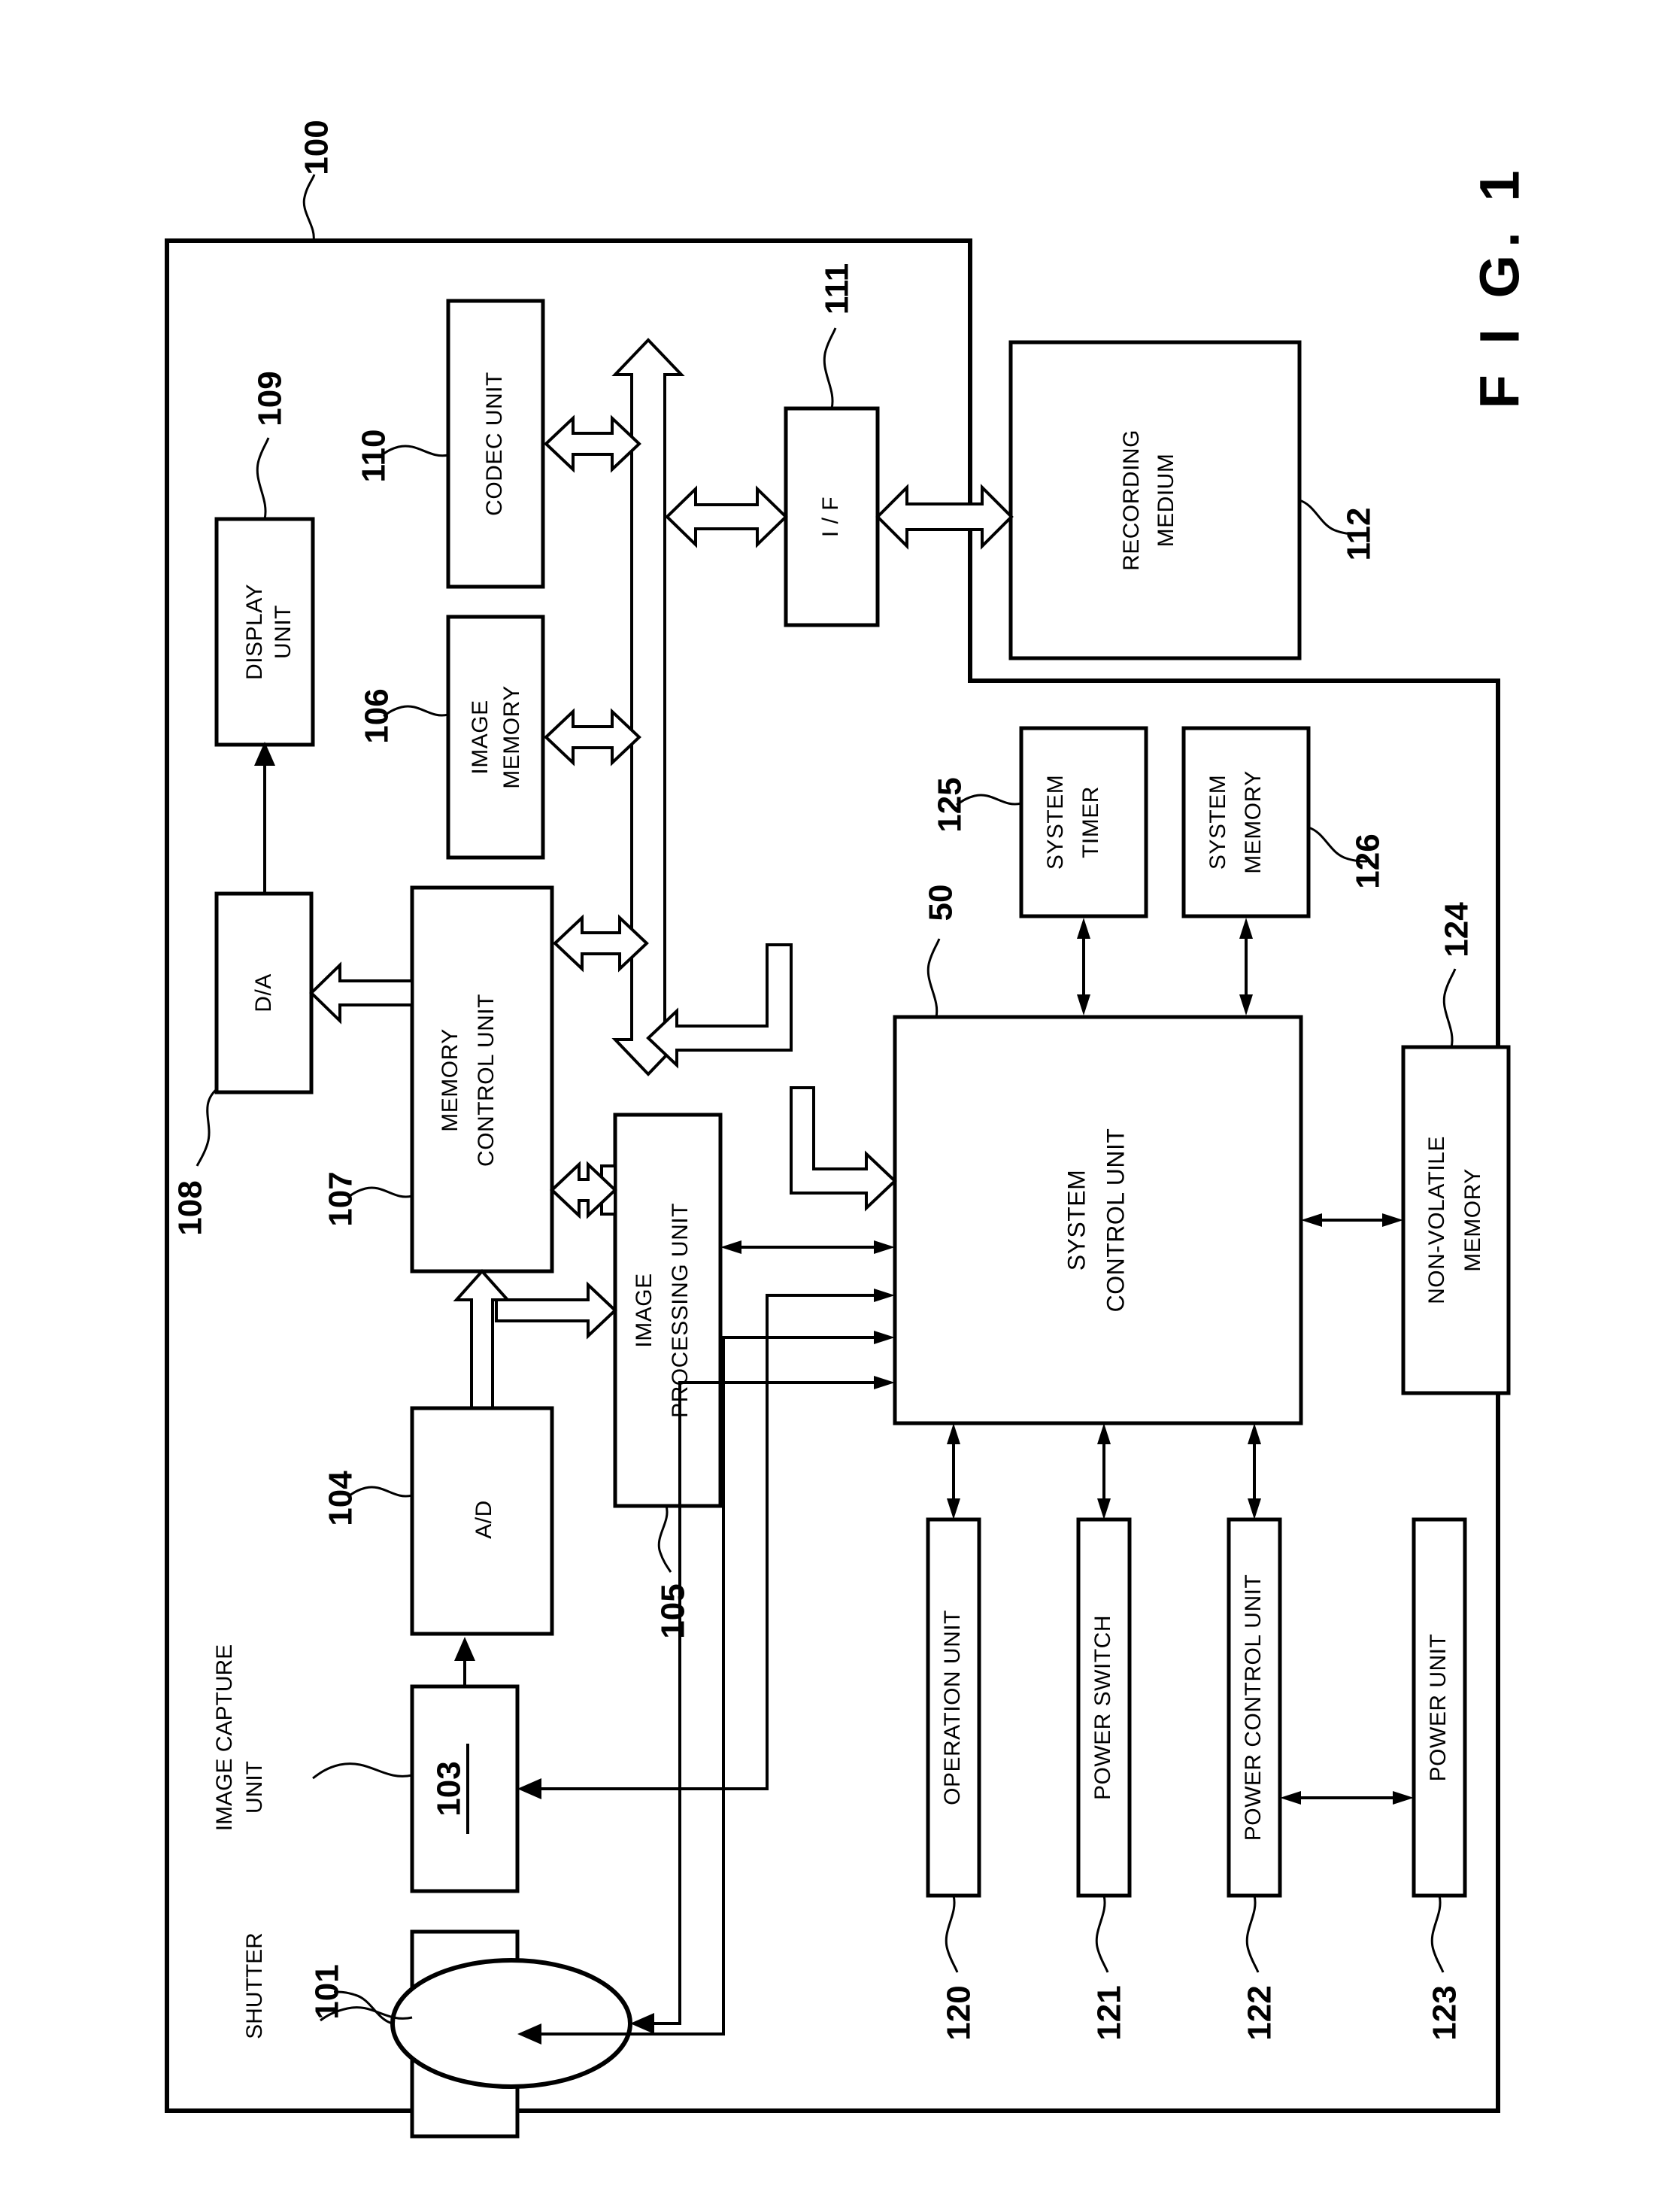  What do you see at coordinates (341, 1198) in the screenshot?
I see `ref-107: 107` at bounding box center [341, 1198].